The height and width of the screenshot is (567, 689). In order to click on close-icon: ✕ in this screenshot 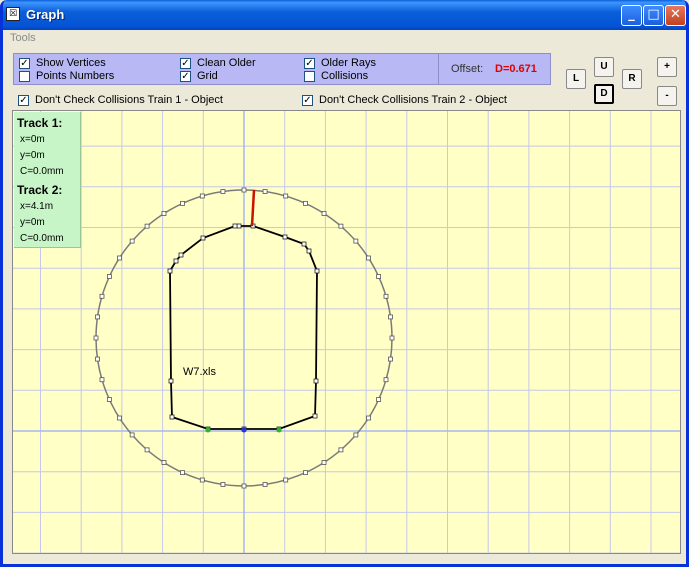, I will do `click(675, 14)`.